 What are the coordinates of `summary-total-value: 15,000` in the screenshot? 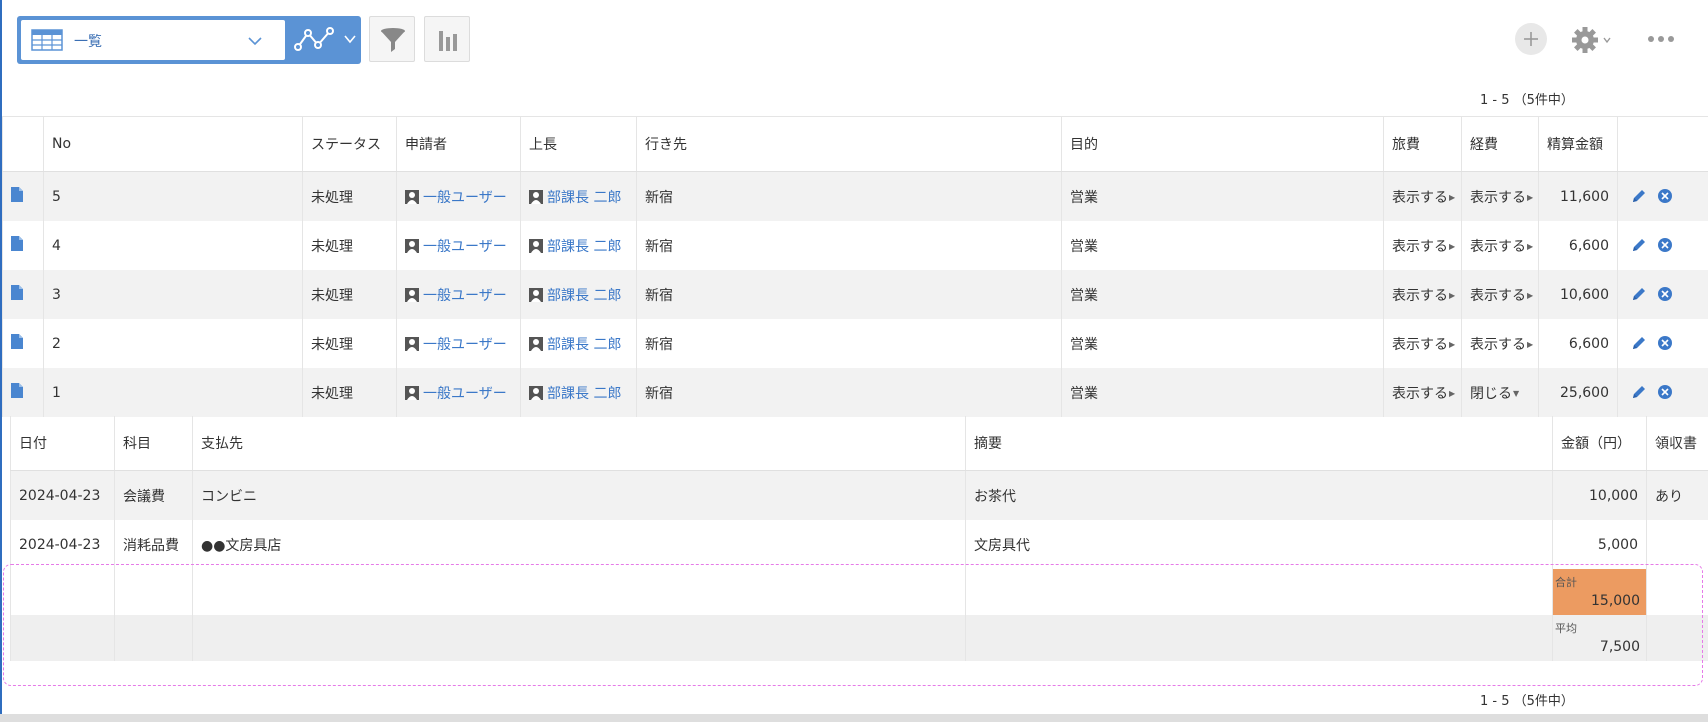 It's located at (1615, 601).